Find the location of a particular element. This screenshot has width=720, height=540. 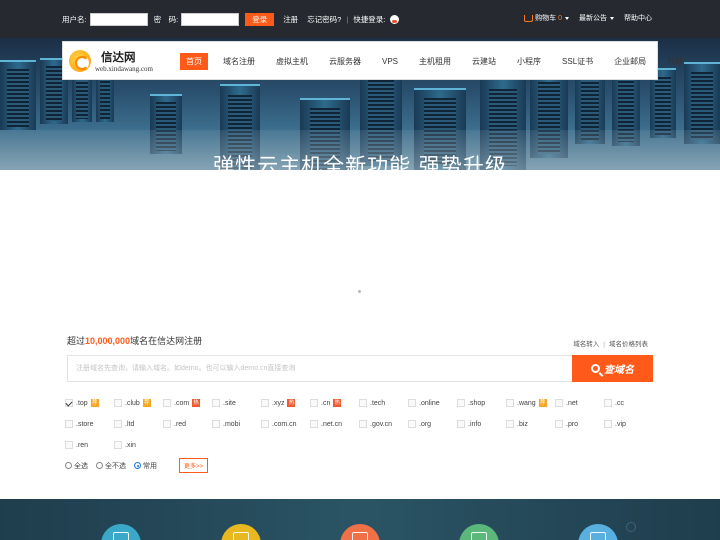

nav-item: 云服务器 is located at coordinates (345, 61).